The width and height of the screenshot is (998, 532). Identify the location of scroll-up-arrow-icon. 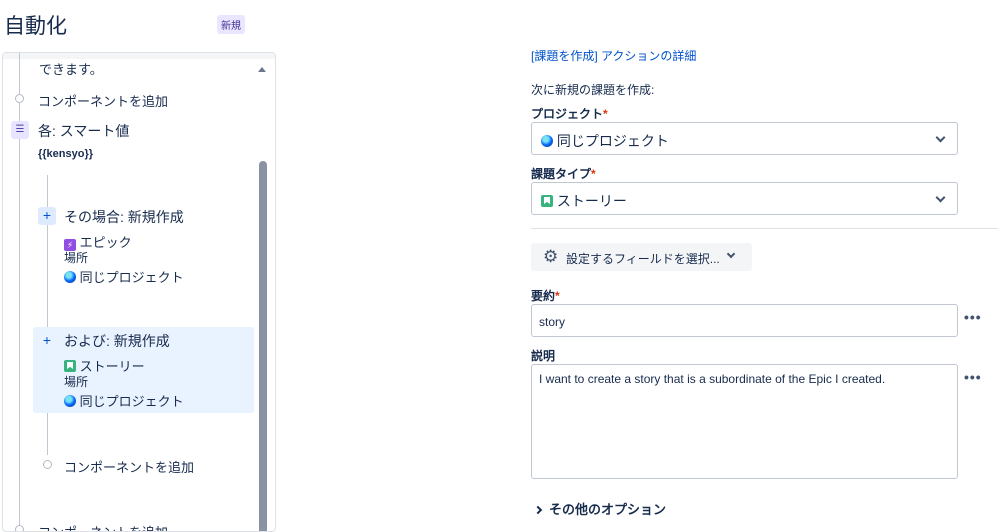
(262, 69).